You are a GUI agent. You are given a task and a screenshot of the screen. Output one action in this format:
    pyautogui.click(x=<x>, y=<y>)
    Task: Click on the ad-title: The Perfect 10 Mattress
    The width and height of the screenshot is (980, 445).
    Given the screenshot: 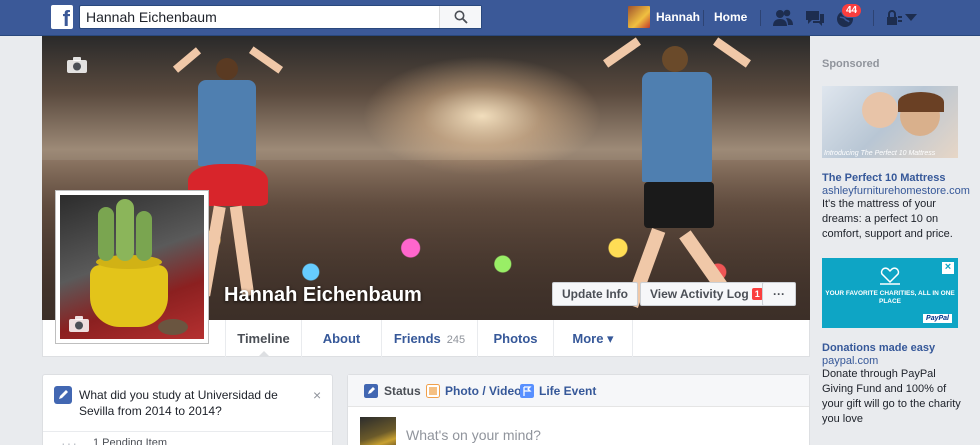 What is the action you would take?
    pyautogui.click(x=884, y=178)
    